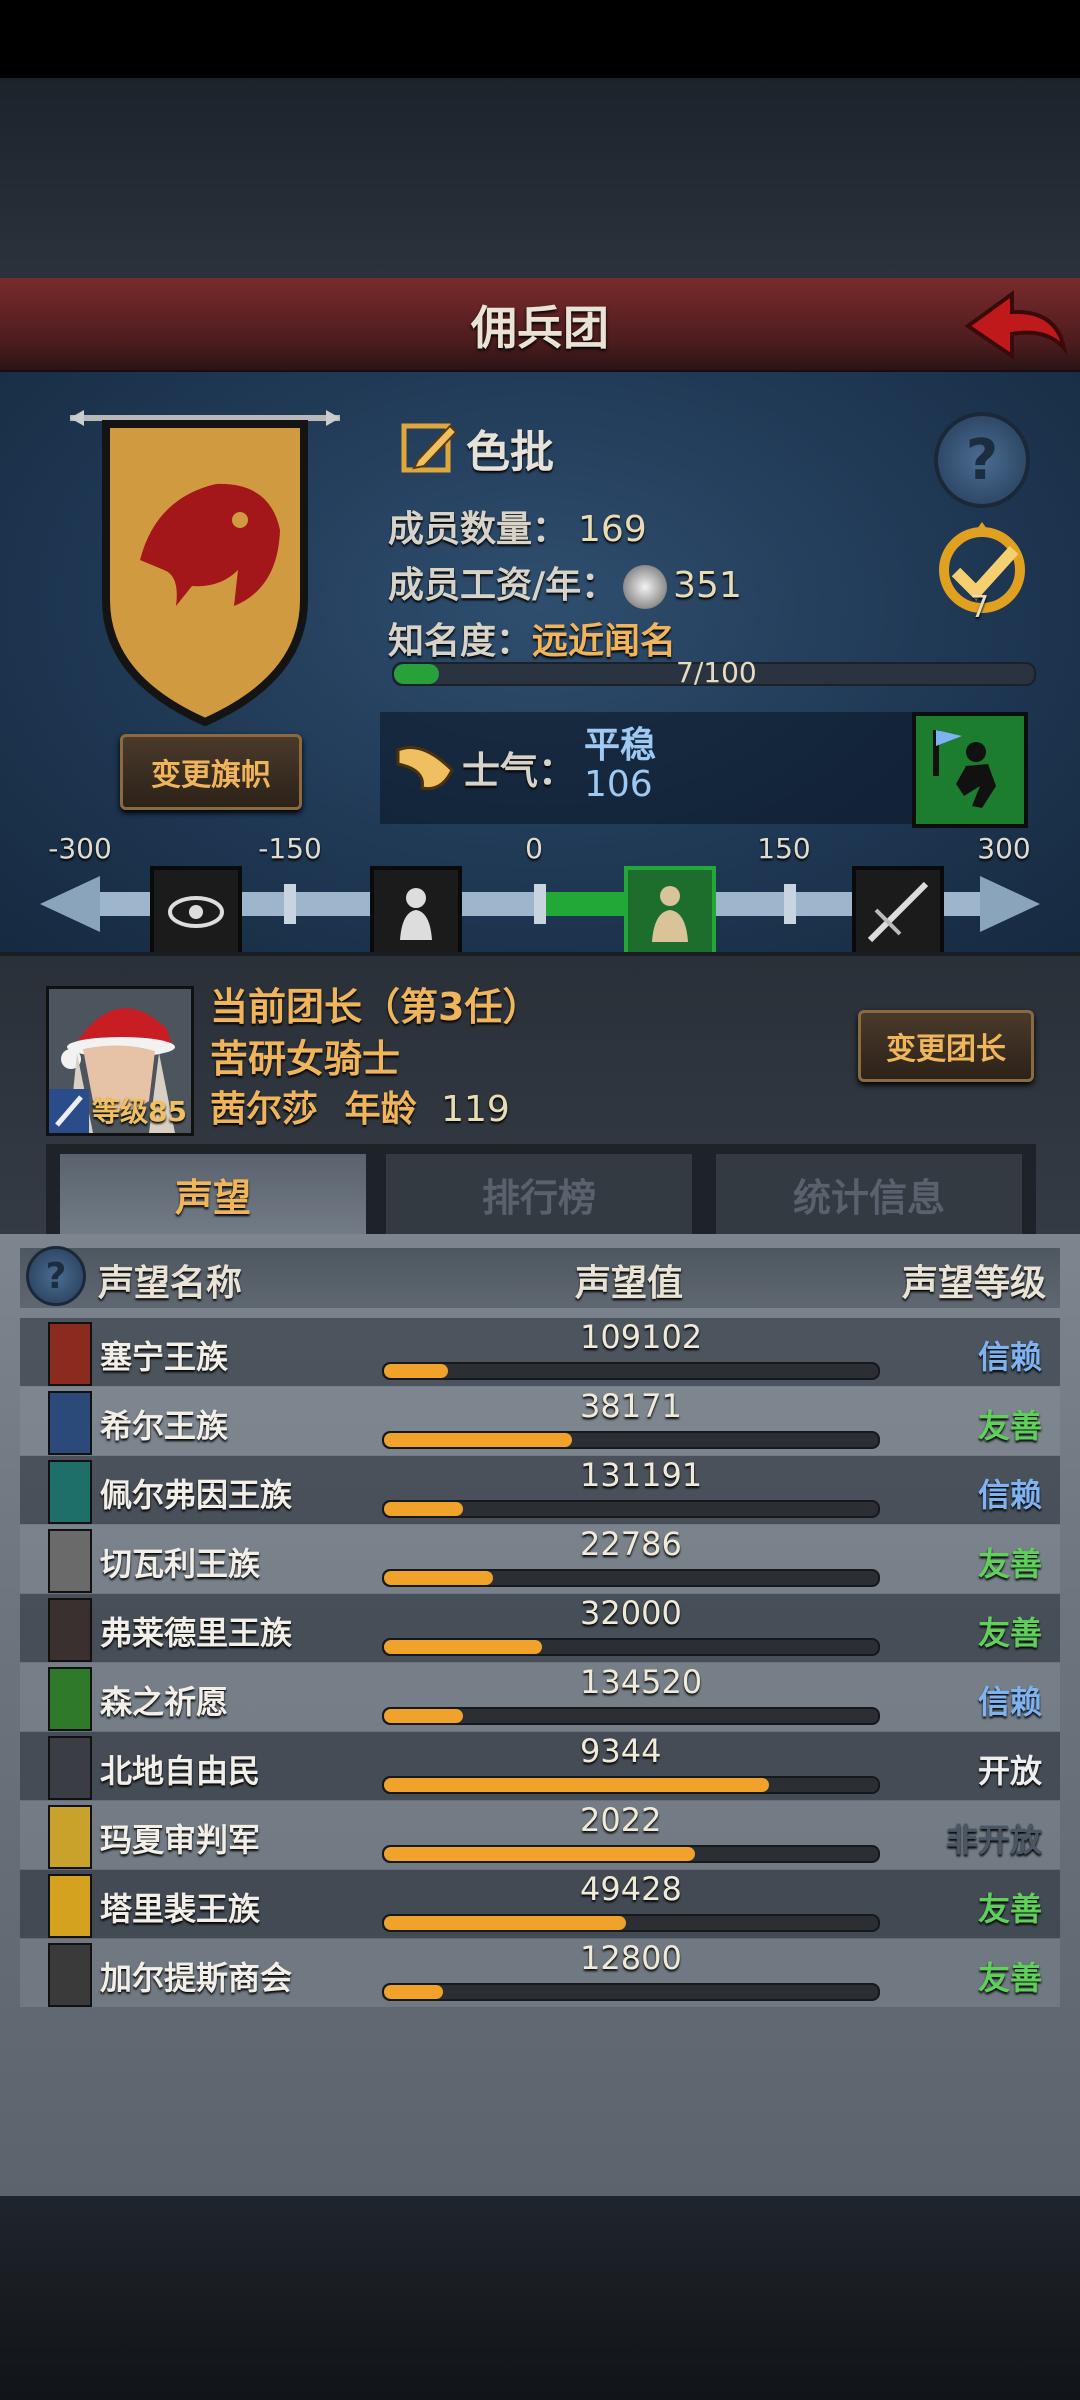  What do you see at coordinates (429, 447) in the screenshot?
I see `edit-name-icon` at bounding box center [429, 447].